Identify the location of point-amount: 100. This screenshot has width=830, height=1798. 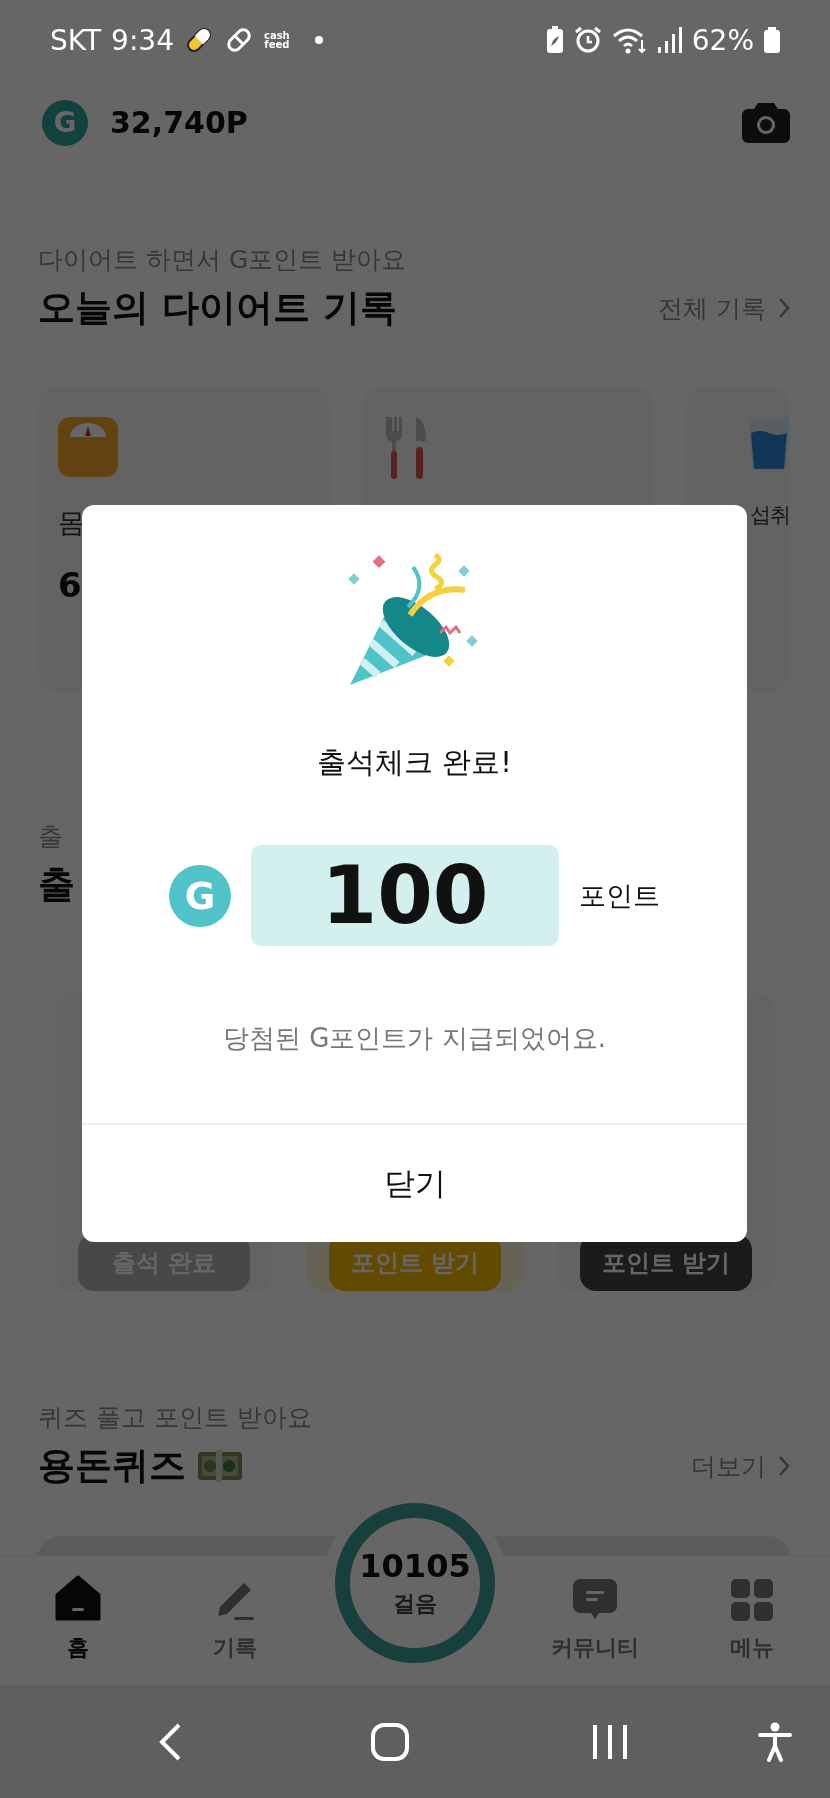
(405, 895).